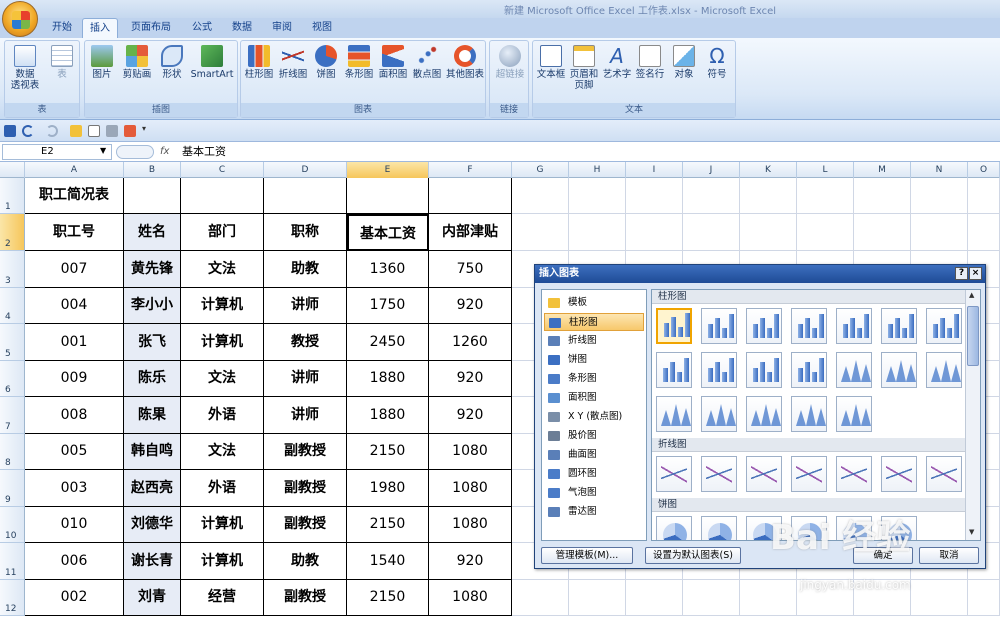  Describe the element at coordinates (594, 341) in the screenshot. I see `chart-category-item: 折线图` at that location.